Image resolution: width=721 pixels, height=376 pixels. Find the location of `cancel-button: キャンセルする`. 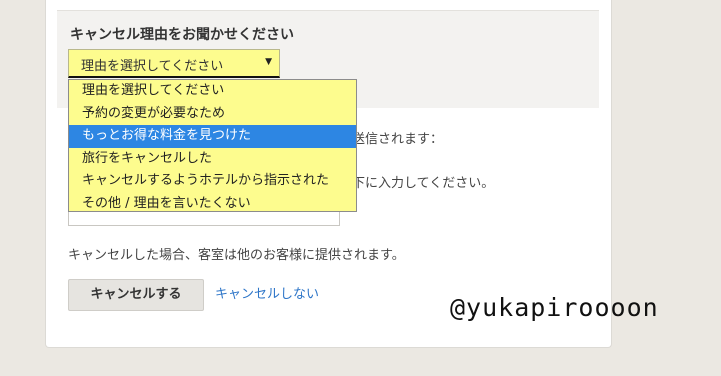

cancel-button: キャンセルする is located at coordinates (136, 295).